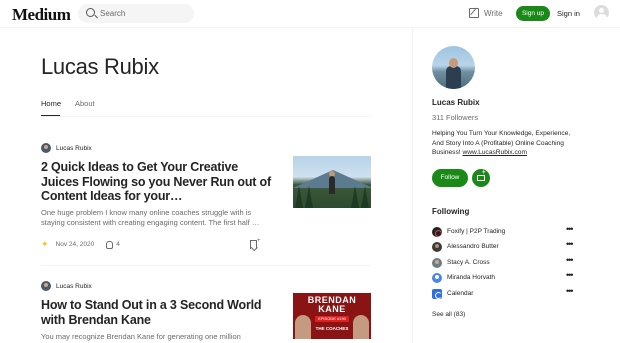 The image size is (620, 343). I want to click on top-nav: Medium Write Sign up Sign in, so click(310, 14).